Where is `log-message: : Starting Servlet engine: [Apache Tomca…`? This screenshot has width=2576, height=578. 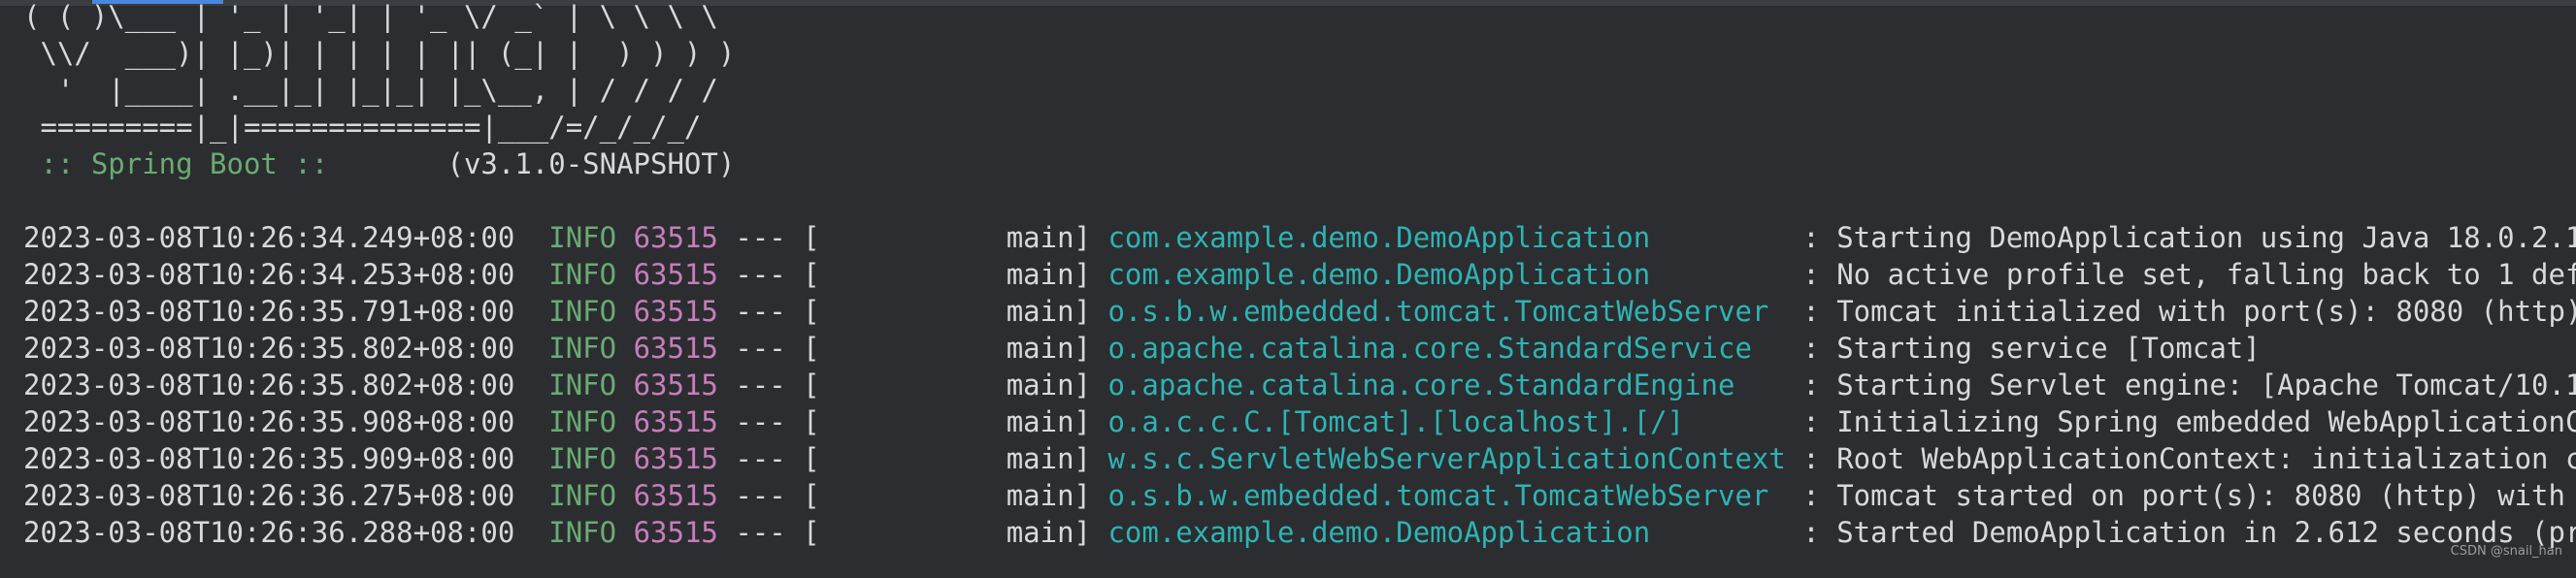 log-message: : Starting Servlet engine: [Apache Tomca… is located at coordinates (2180, 385).